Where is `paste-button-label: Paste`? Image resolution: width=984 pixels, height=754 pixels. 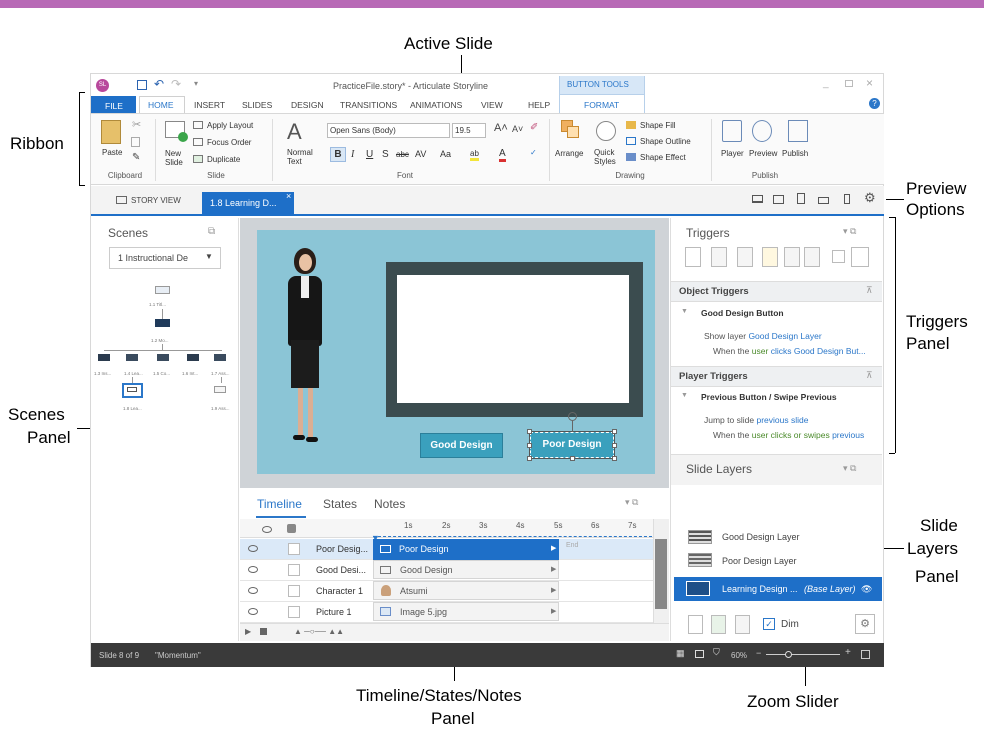 paste-button-label: Paste is located at coordinates (112, 152).